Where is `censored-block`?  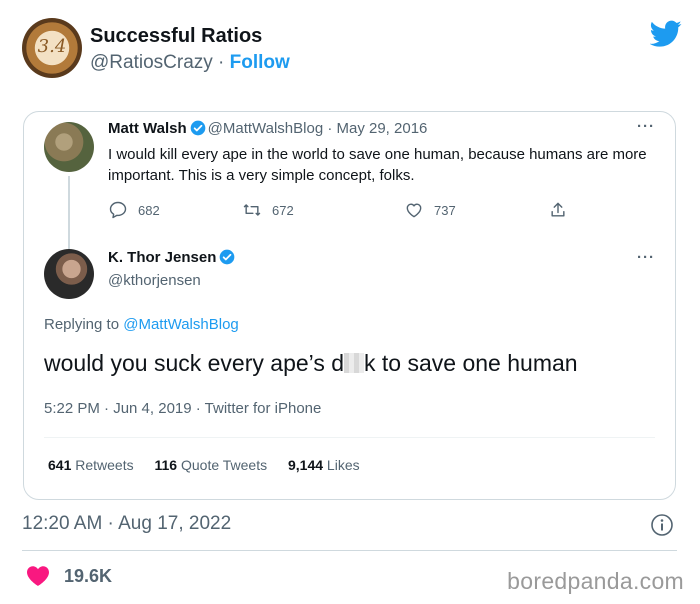
censored-block is located at coordinates (354, 363).